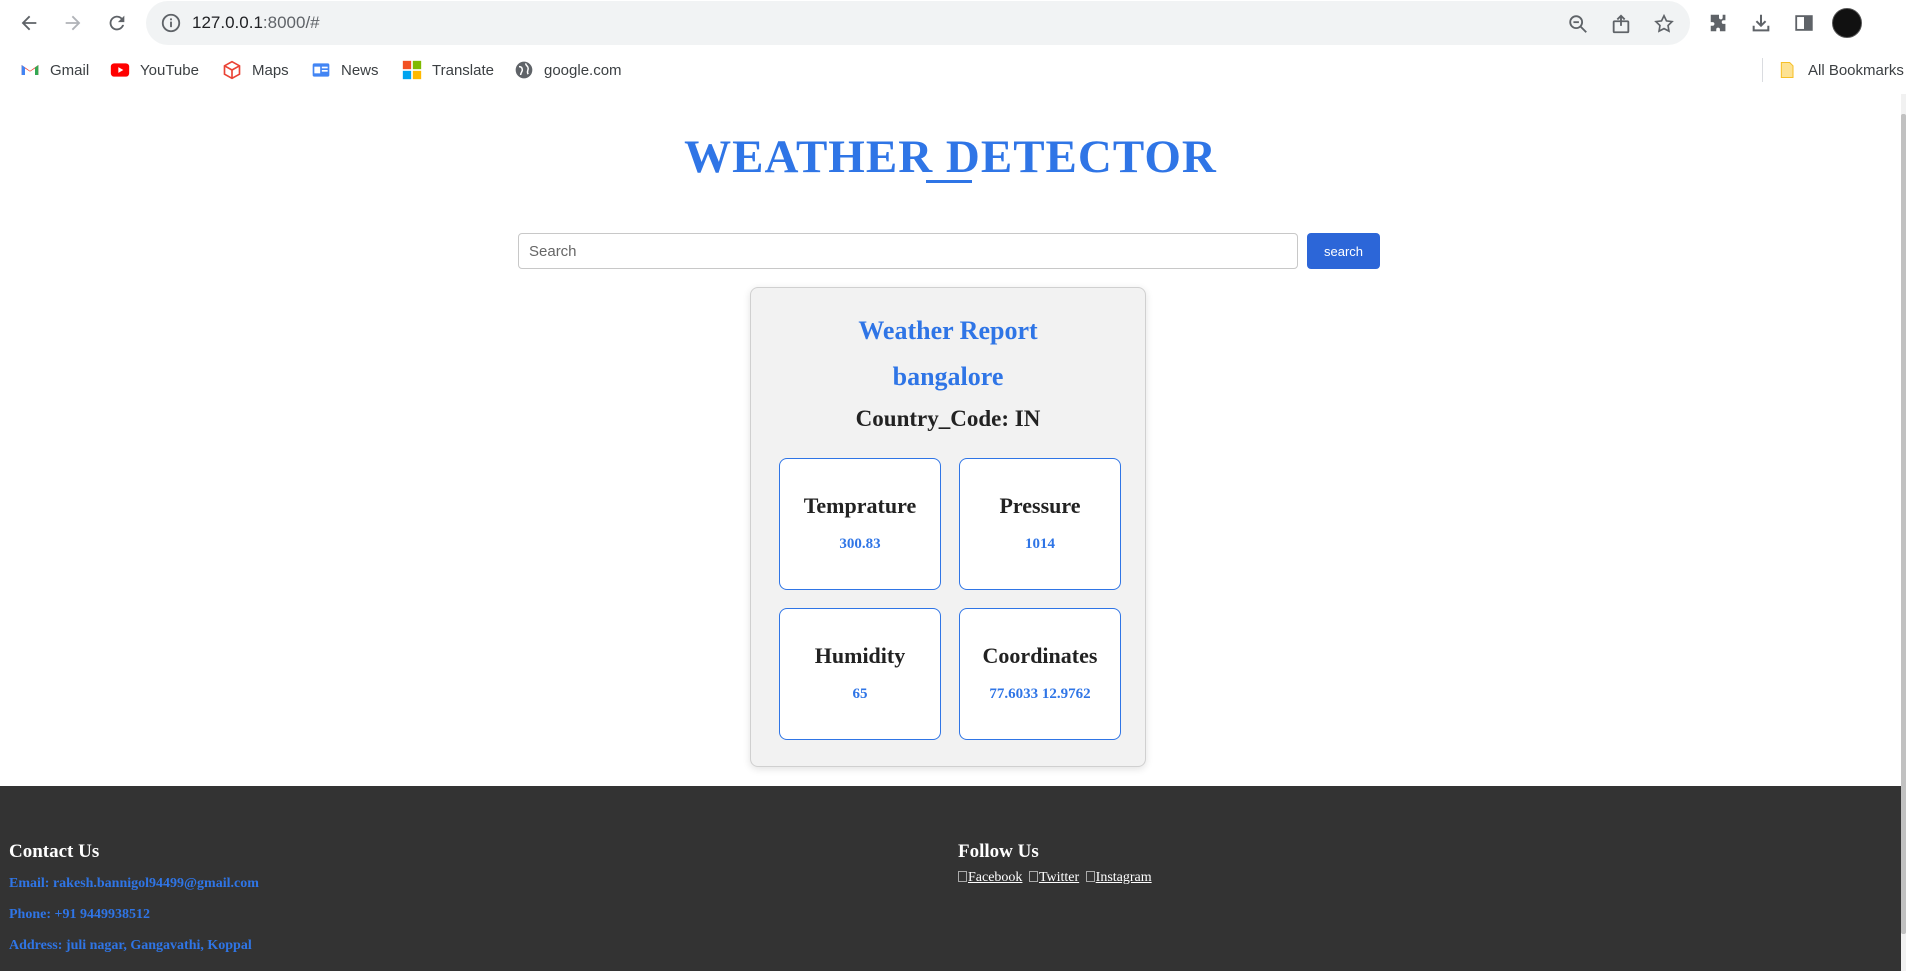  I want to click on follow-heading: Follow Us, so click(998, 851).